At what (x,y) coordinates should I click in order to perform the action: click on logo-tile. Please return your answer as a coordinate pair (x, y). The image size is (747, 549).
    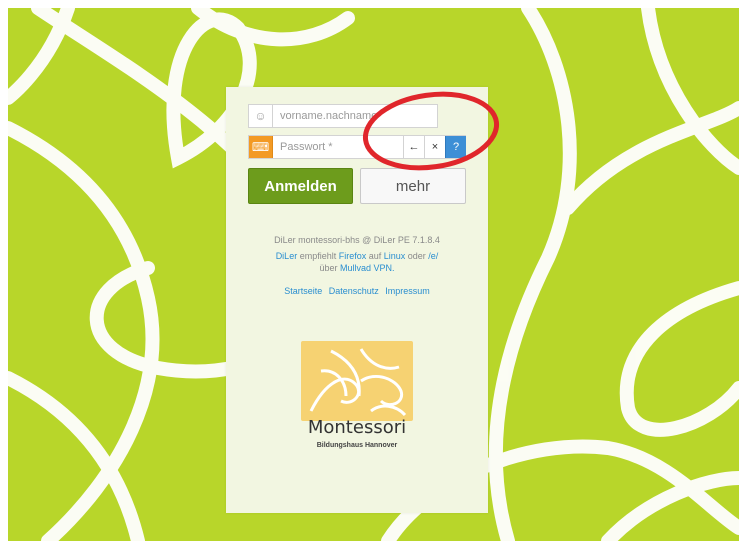
    Looking at the image, I should click on (357, 381).